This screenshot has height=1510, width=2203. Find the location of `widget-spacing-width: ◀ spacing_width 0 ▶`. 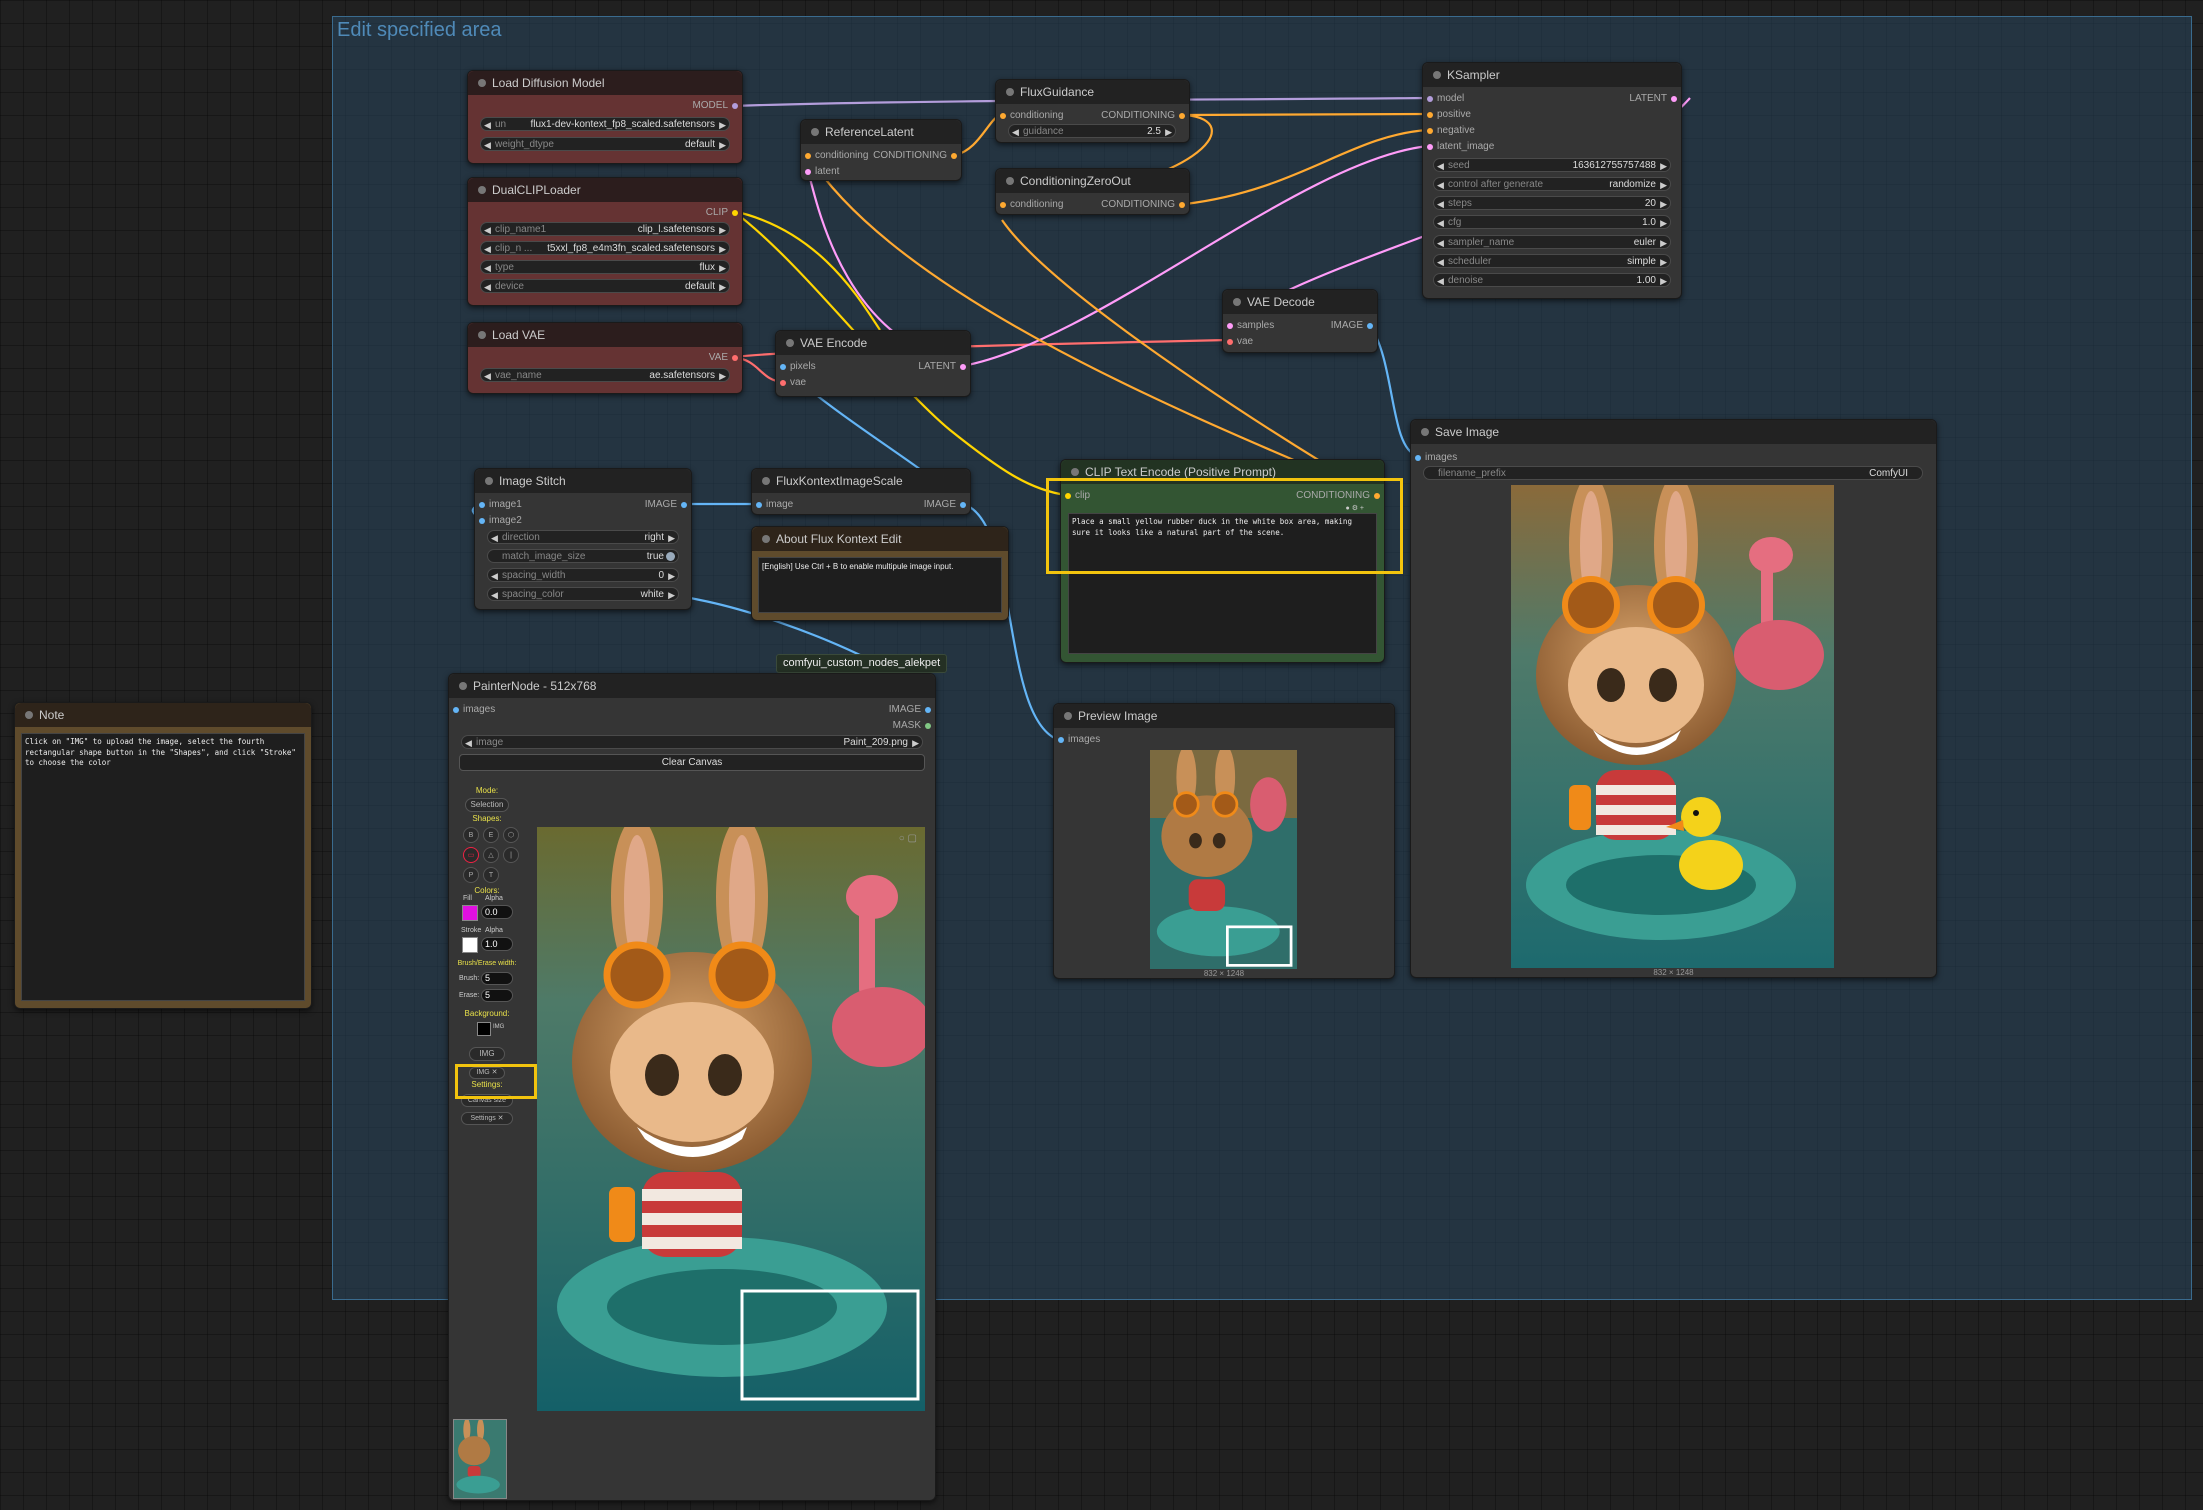

widget-spacing-width: ◀ spacing_width 0 ▶ is located at coordinates (583, 575).